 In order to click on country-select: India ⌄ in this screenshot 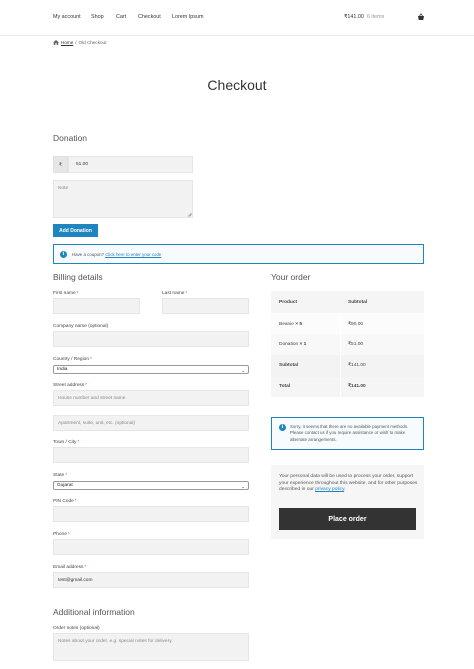, I will do `click(151, 369)`.